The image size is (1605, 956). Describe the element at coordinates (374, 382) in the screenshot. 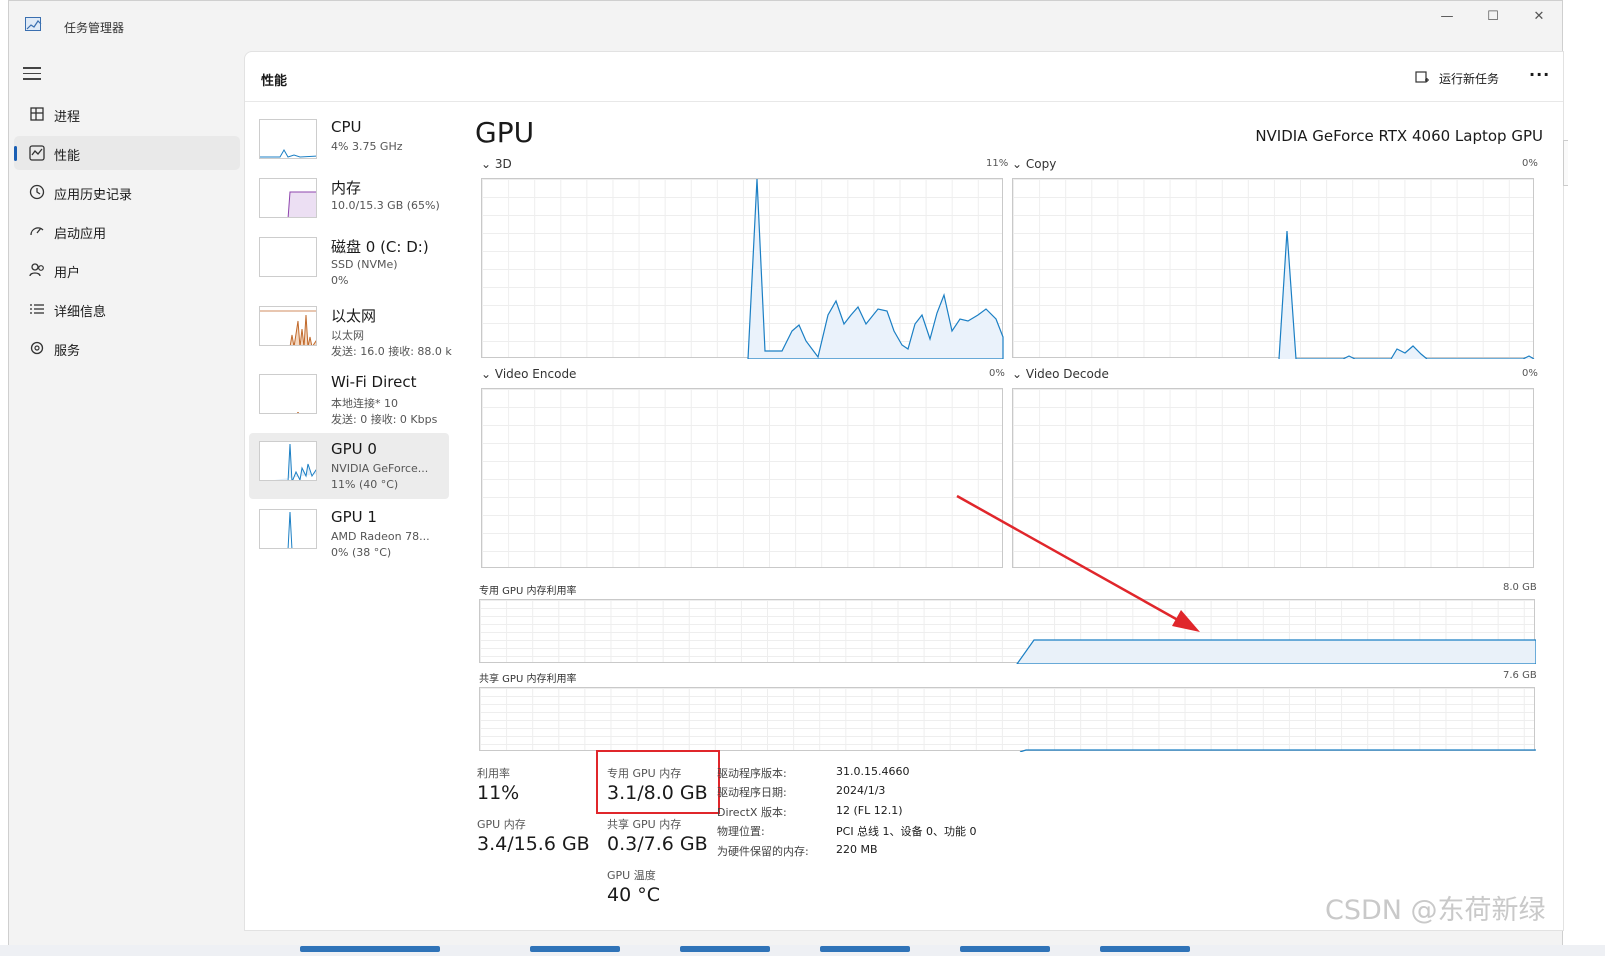

I see `device-name: Wi-Fi Direct` at that location.